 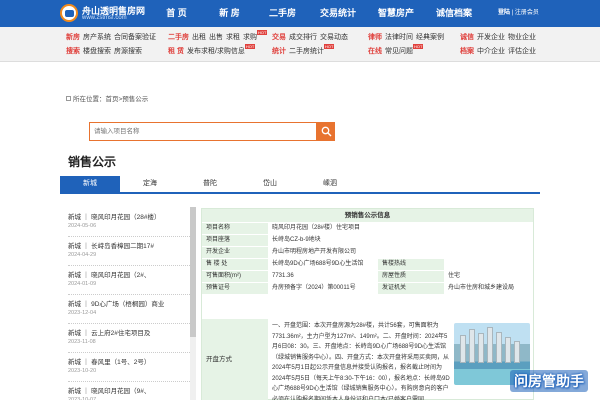 I want to click on subnav-link: 出售, so click(x=216, y=37).